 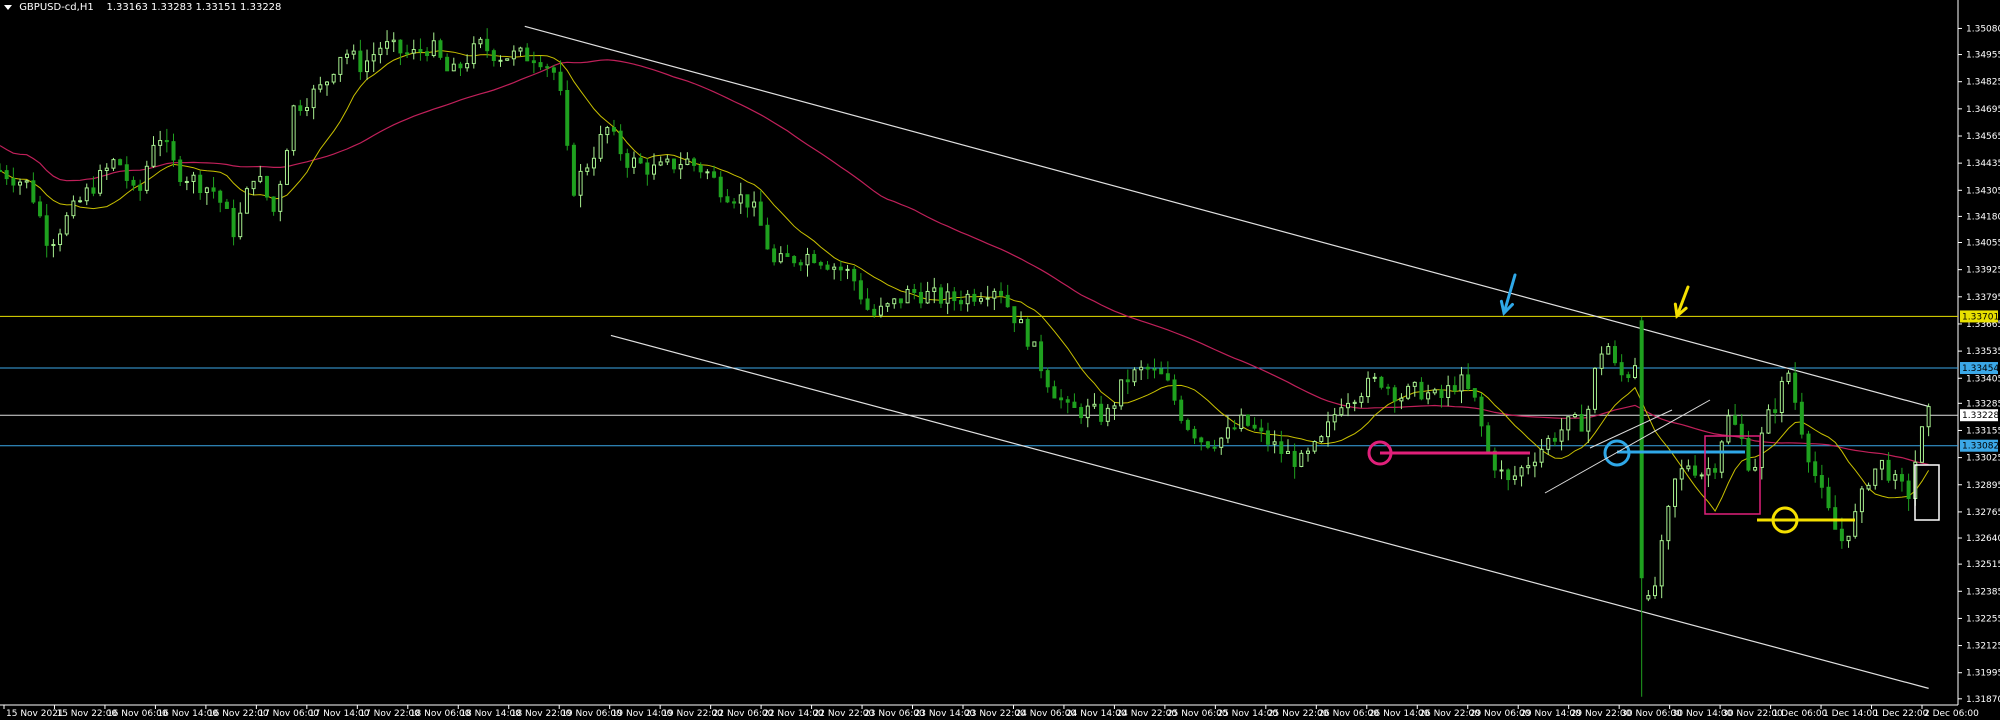 I want to click on y-tick-label: 1.33025, so click(x=1983, y=459).